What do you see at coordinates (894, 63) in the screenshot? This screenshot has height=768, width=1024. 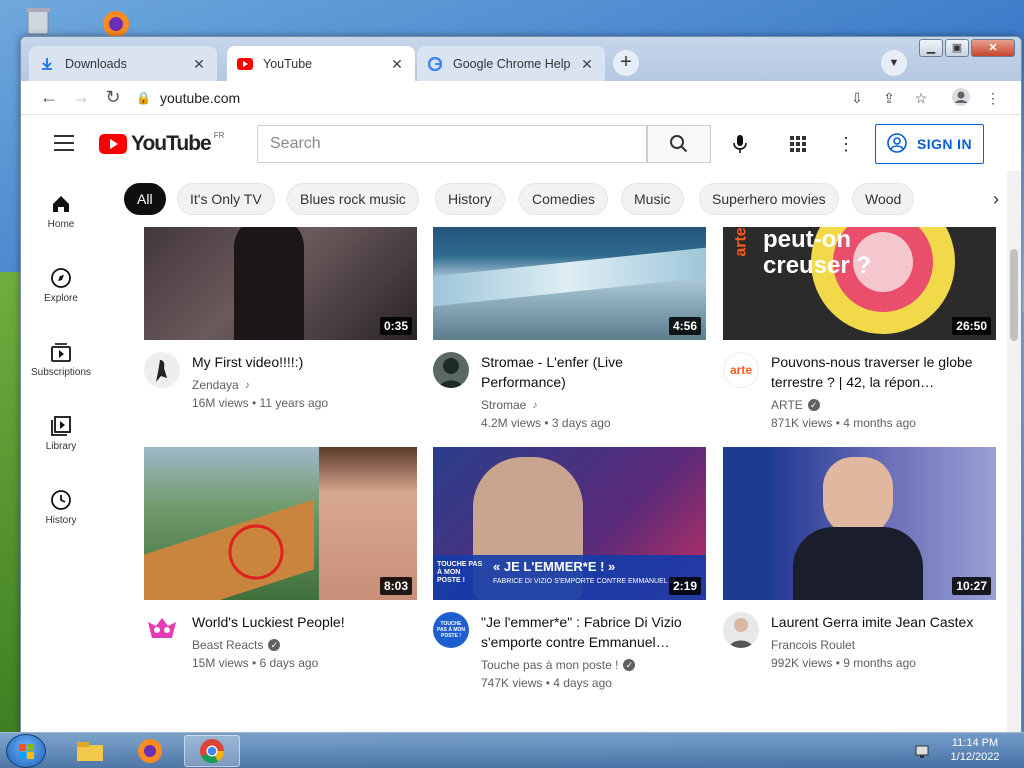 I see `tab-search-button: ▼` at bounding box center [894, 63].